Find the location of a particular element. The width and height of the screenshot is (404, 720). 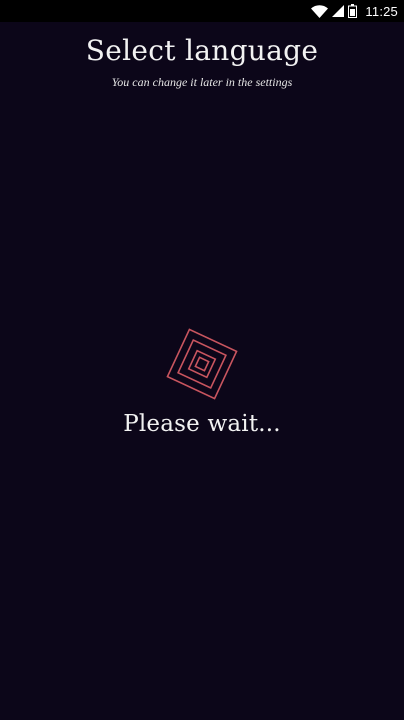

cell-signal-icon is located at coordinates (338, 11).